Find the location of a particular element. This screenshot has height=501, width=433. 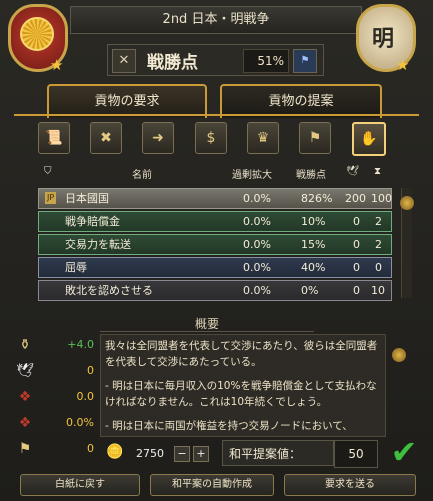

side-stat-row: ⚑ 0 is located at coordinates (52, 449).